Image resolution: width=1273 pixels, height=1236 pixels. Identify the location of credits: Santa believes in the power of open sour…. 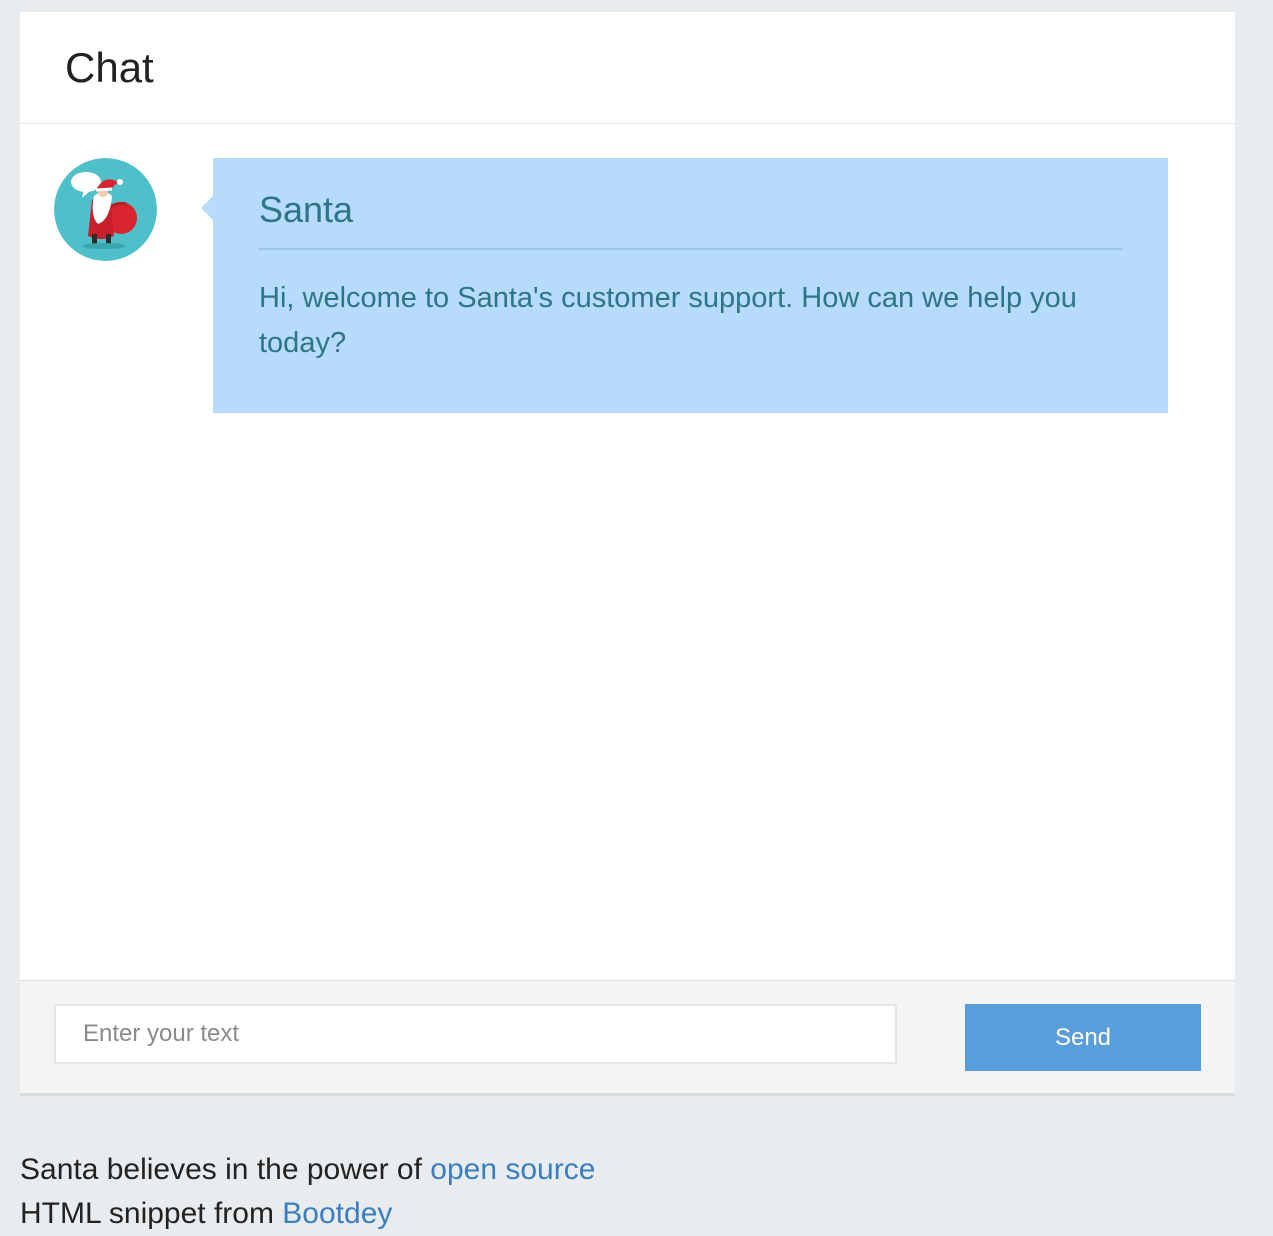
(307, 1192).